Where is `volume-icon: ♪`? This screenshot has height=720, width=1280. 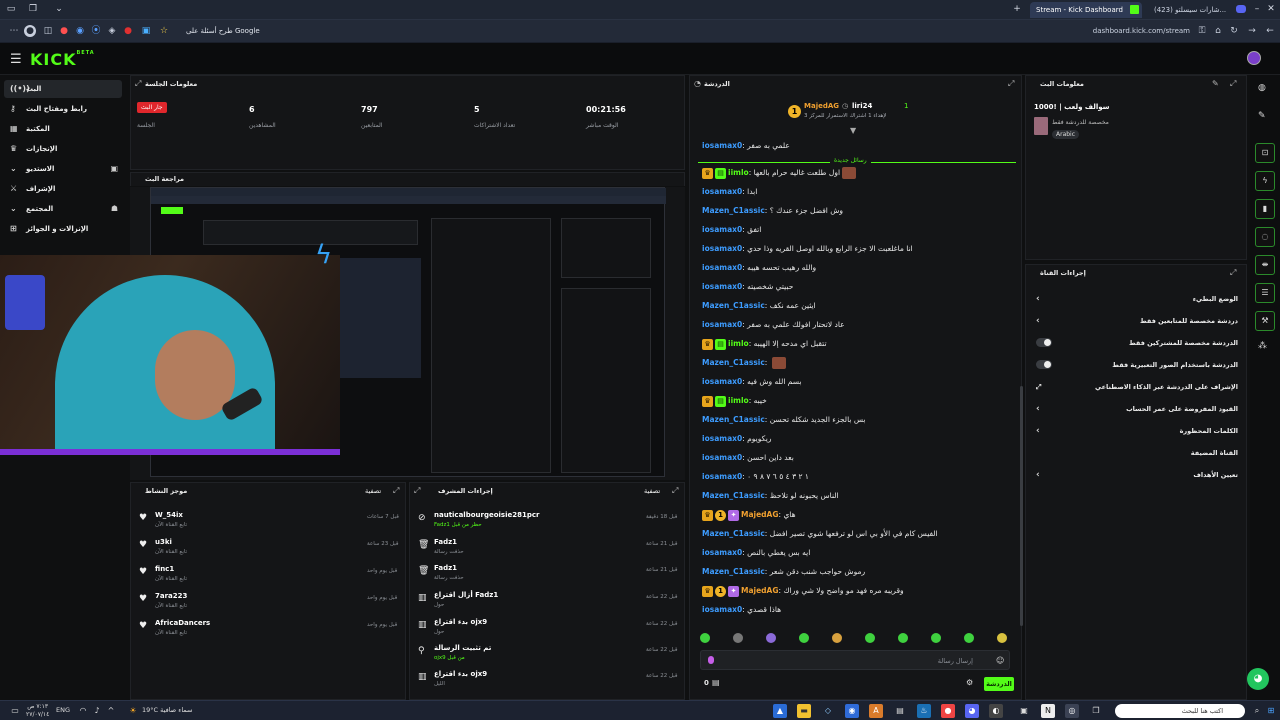
volume-icon: ♪ is located at coordinates (97, 711).